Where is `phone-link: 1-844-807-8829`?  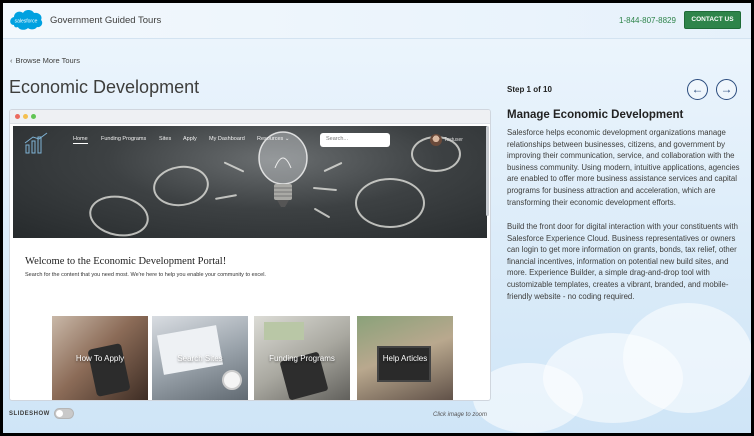
phone-link: 1-844-807-8829 is located at coordinates (647, 20).